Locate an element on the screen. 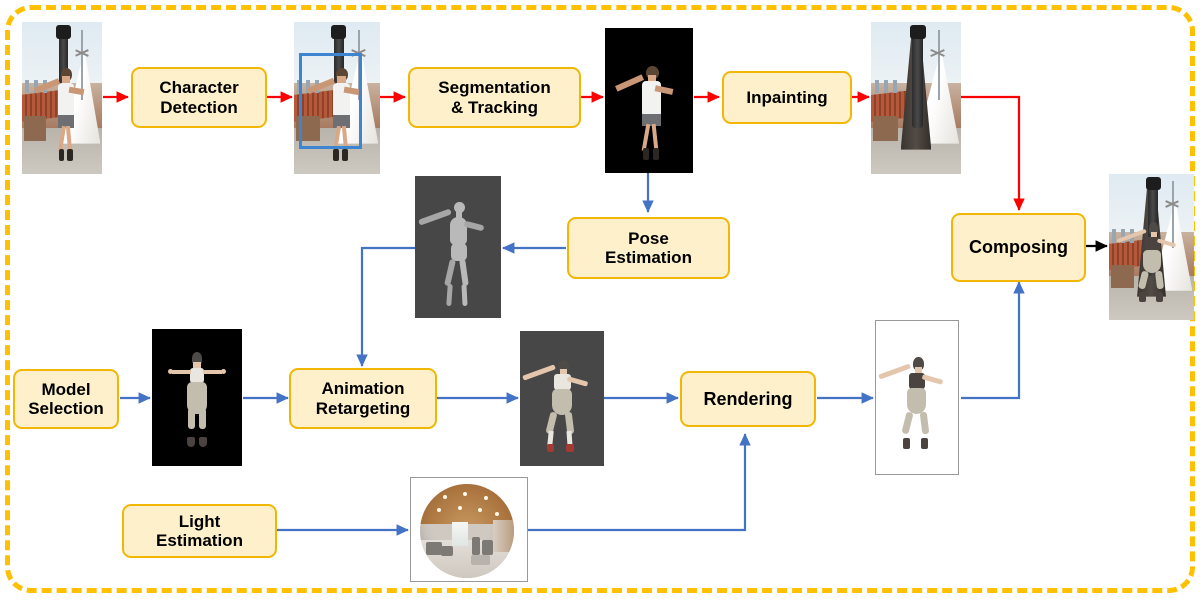  arrow-mesh-to-retargeting is located at coordinates (385, 306).